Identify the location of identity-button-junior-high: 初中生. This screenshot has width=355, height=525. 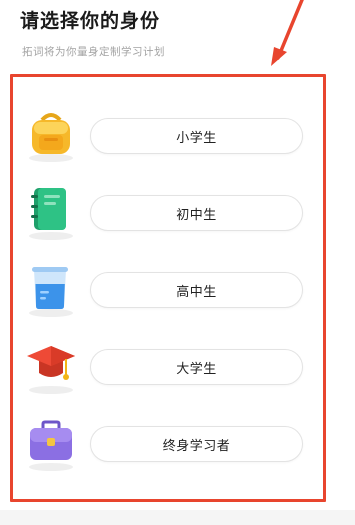
(196, 213).